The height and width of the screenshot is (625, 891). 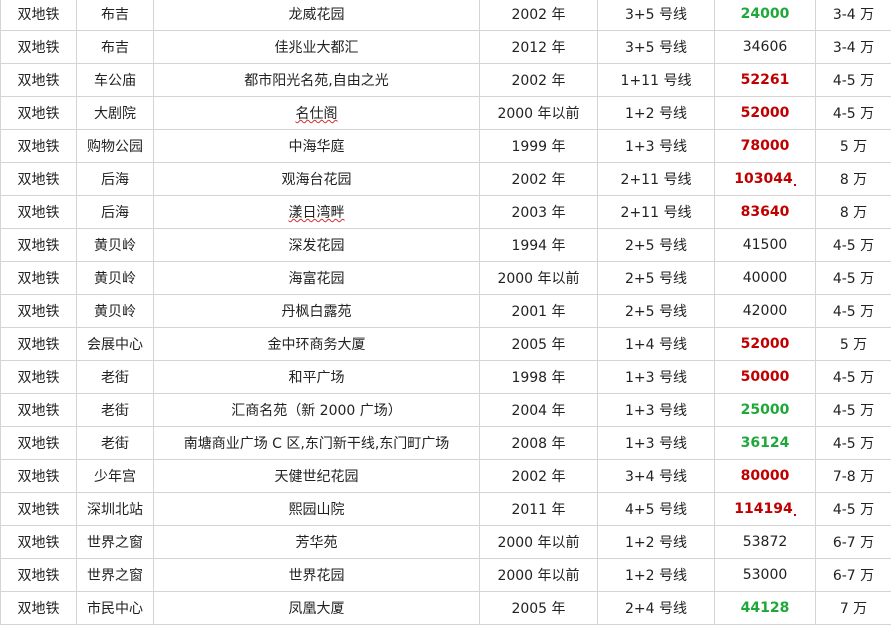 What do you see at coordinates (317, 278) in the screenshot?
I see `estate-cell: 海富花园` at bounding box center [317, 278].